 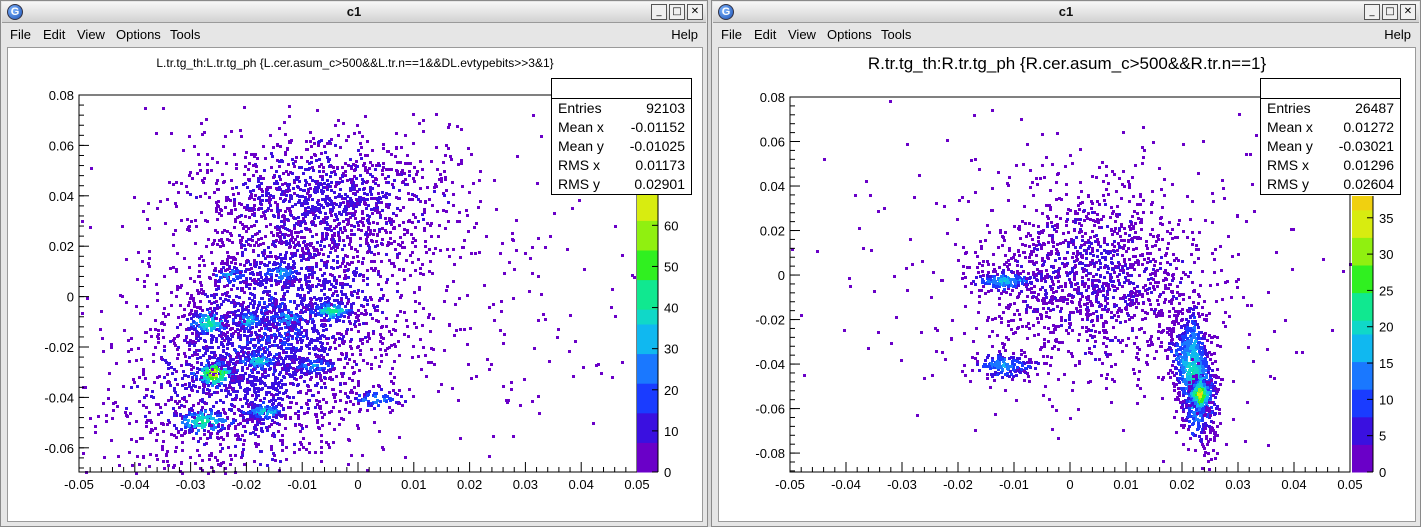 What do you see at coordinates (1330, 108) in the screenshot?
I see `stats-row: Entries 26487` at bounding box center [1330, 108].